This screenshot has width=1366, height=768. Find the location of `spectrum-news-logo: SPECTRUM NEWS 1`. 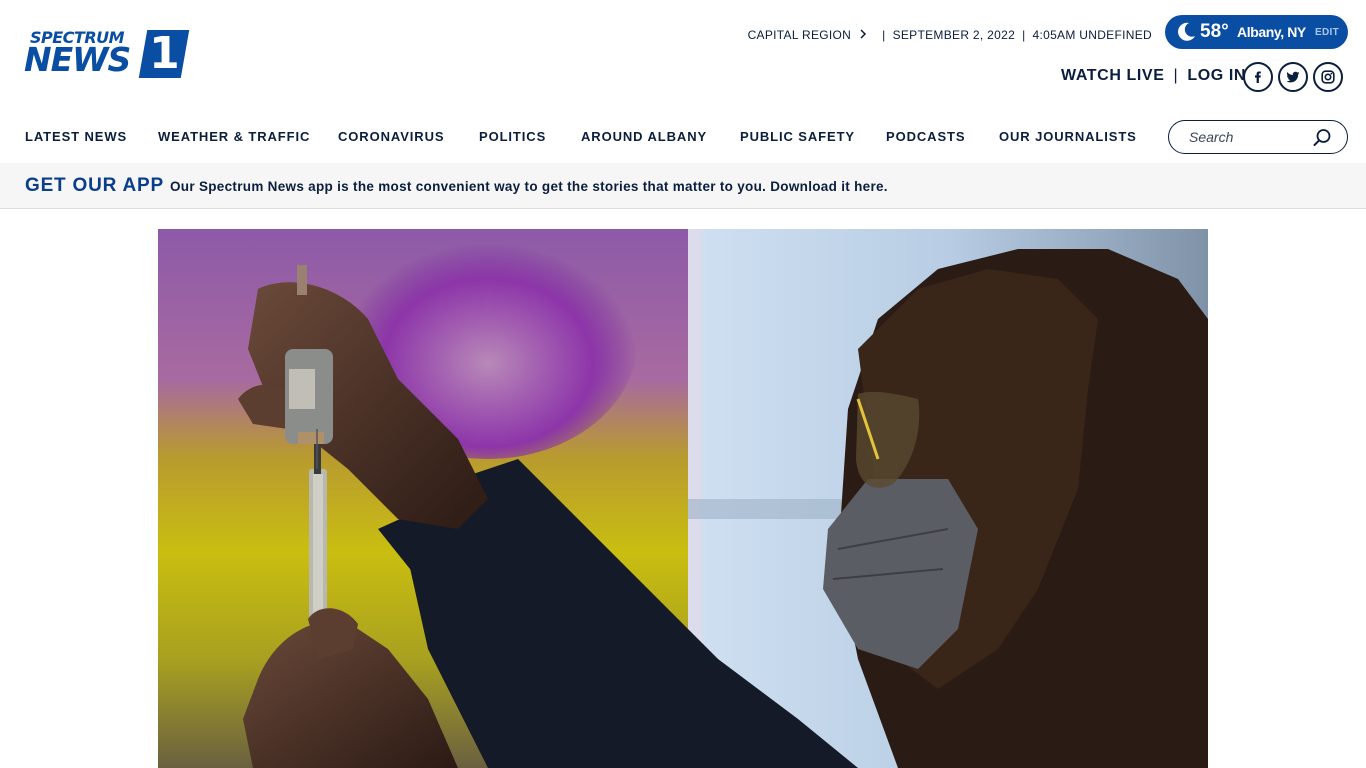

spectrum-news-logo: SPECTRUM NEWS 1 is located at coordinates (107, 54).